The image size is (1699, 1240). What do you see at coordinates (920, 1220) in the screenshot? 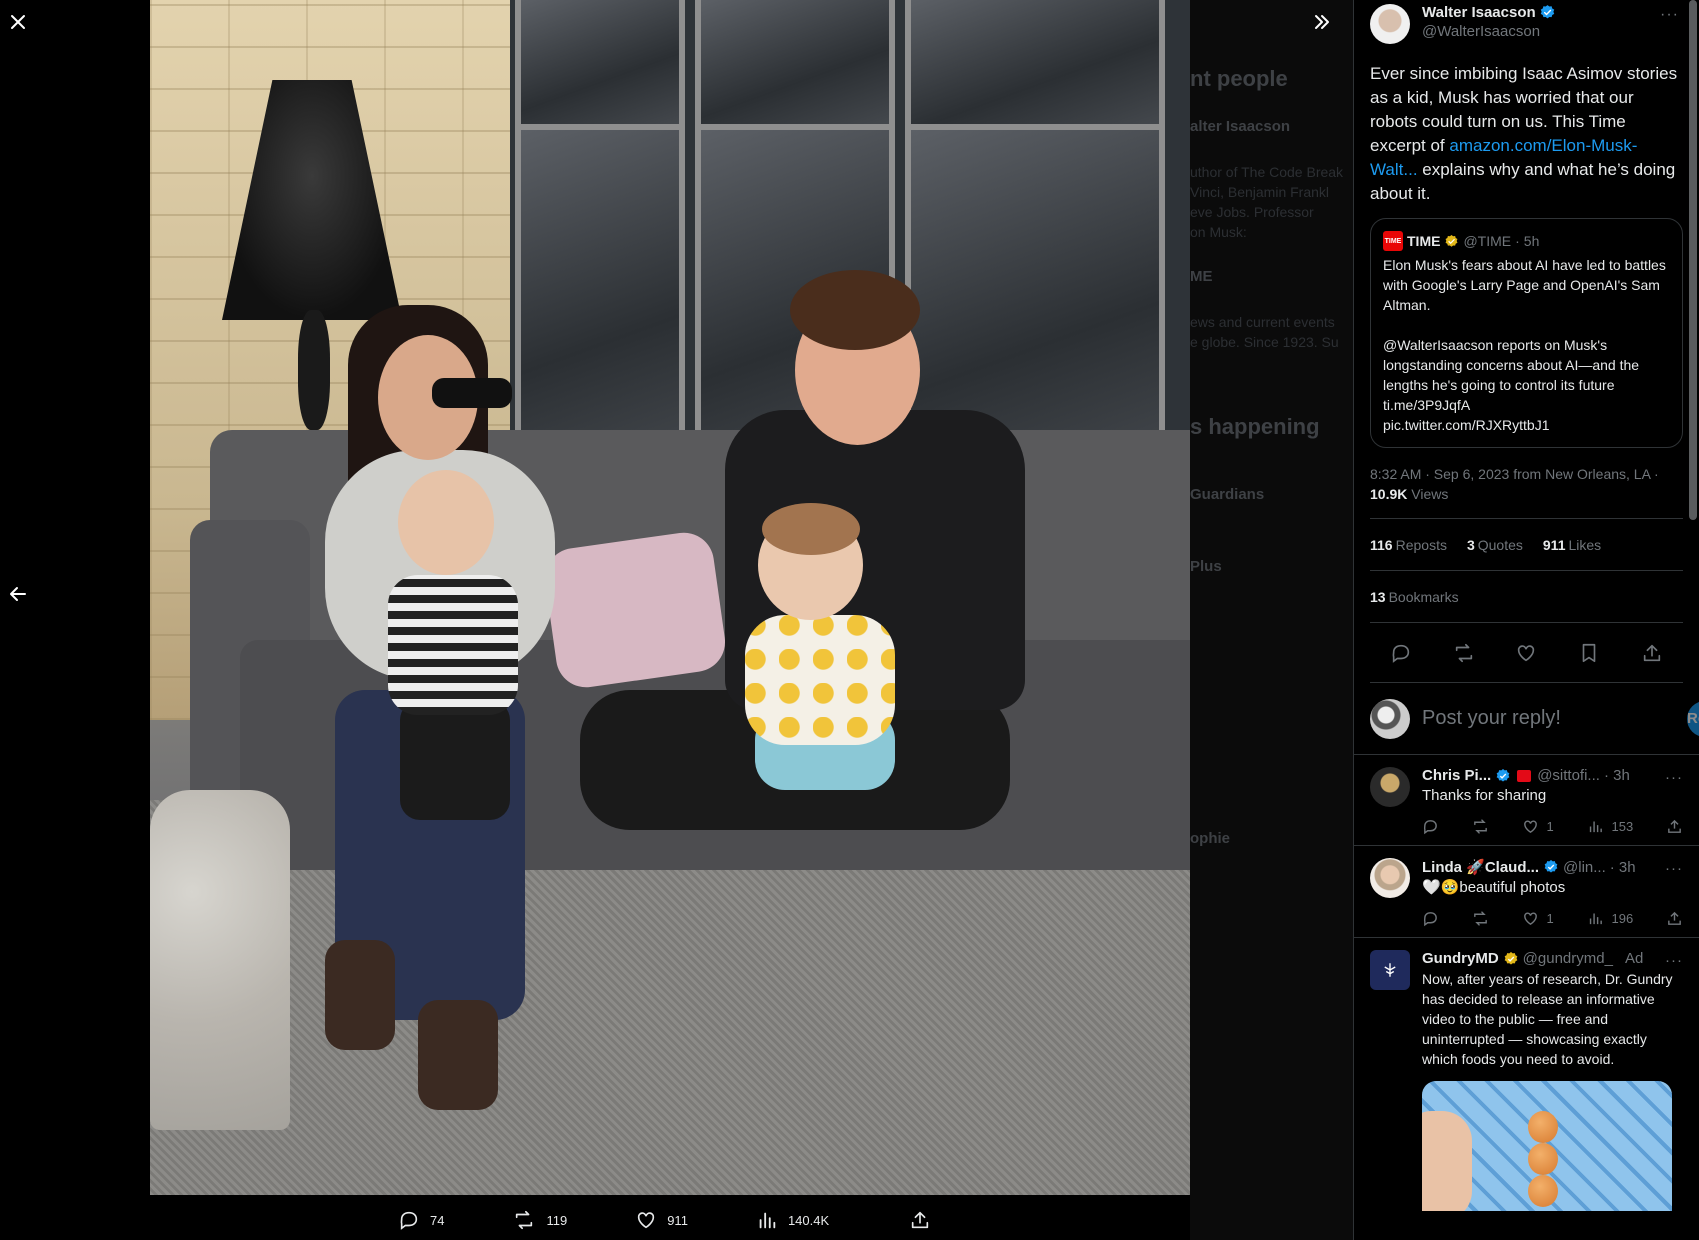
I see `share-action` at bounding box center [920, 1220].